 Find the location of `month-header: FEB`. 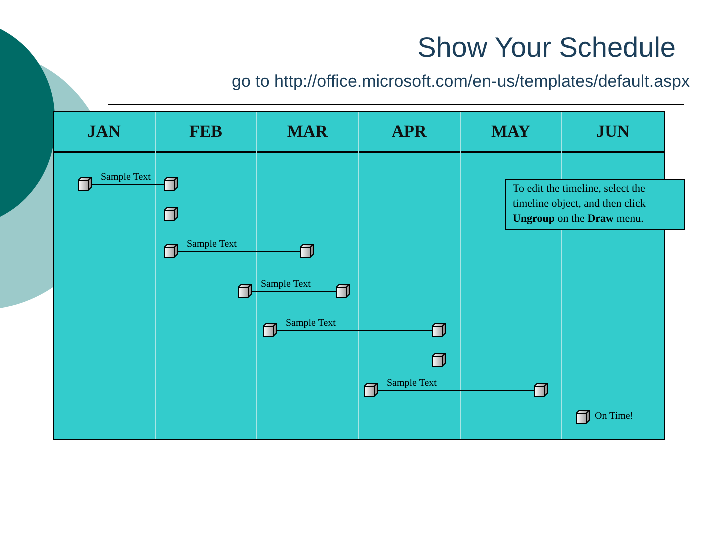

month-header: FEB is located at coordinates (206, 132).